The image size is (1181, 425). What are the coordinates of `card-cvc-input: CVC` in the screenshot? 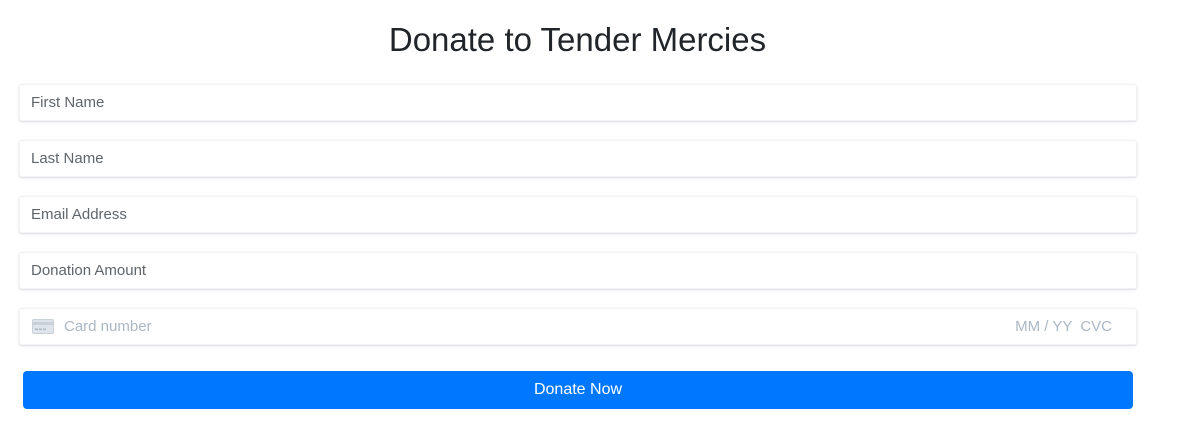 It's located at (1096, 326).